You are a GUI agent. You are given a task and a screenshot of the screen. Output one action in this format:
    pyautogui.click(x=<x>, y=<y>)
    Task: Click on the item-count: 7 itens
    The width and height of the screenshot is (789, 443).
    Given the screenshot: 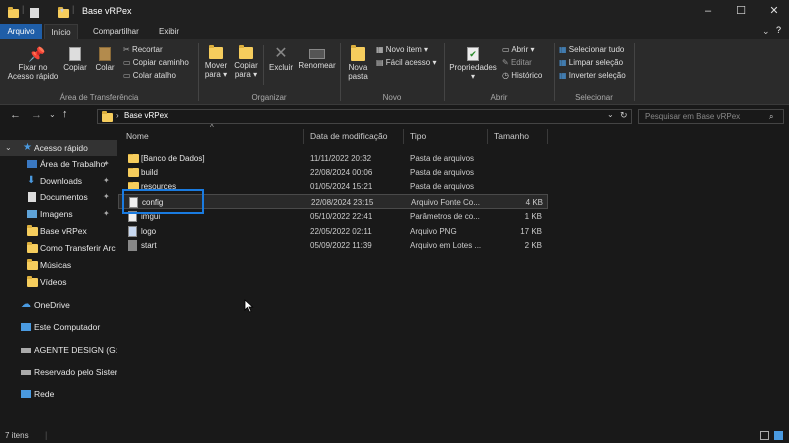 What is the action you would take?
    pyautogui.click(x=17, y=435)
    